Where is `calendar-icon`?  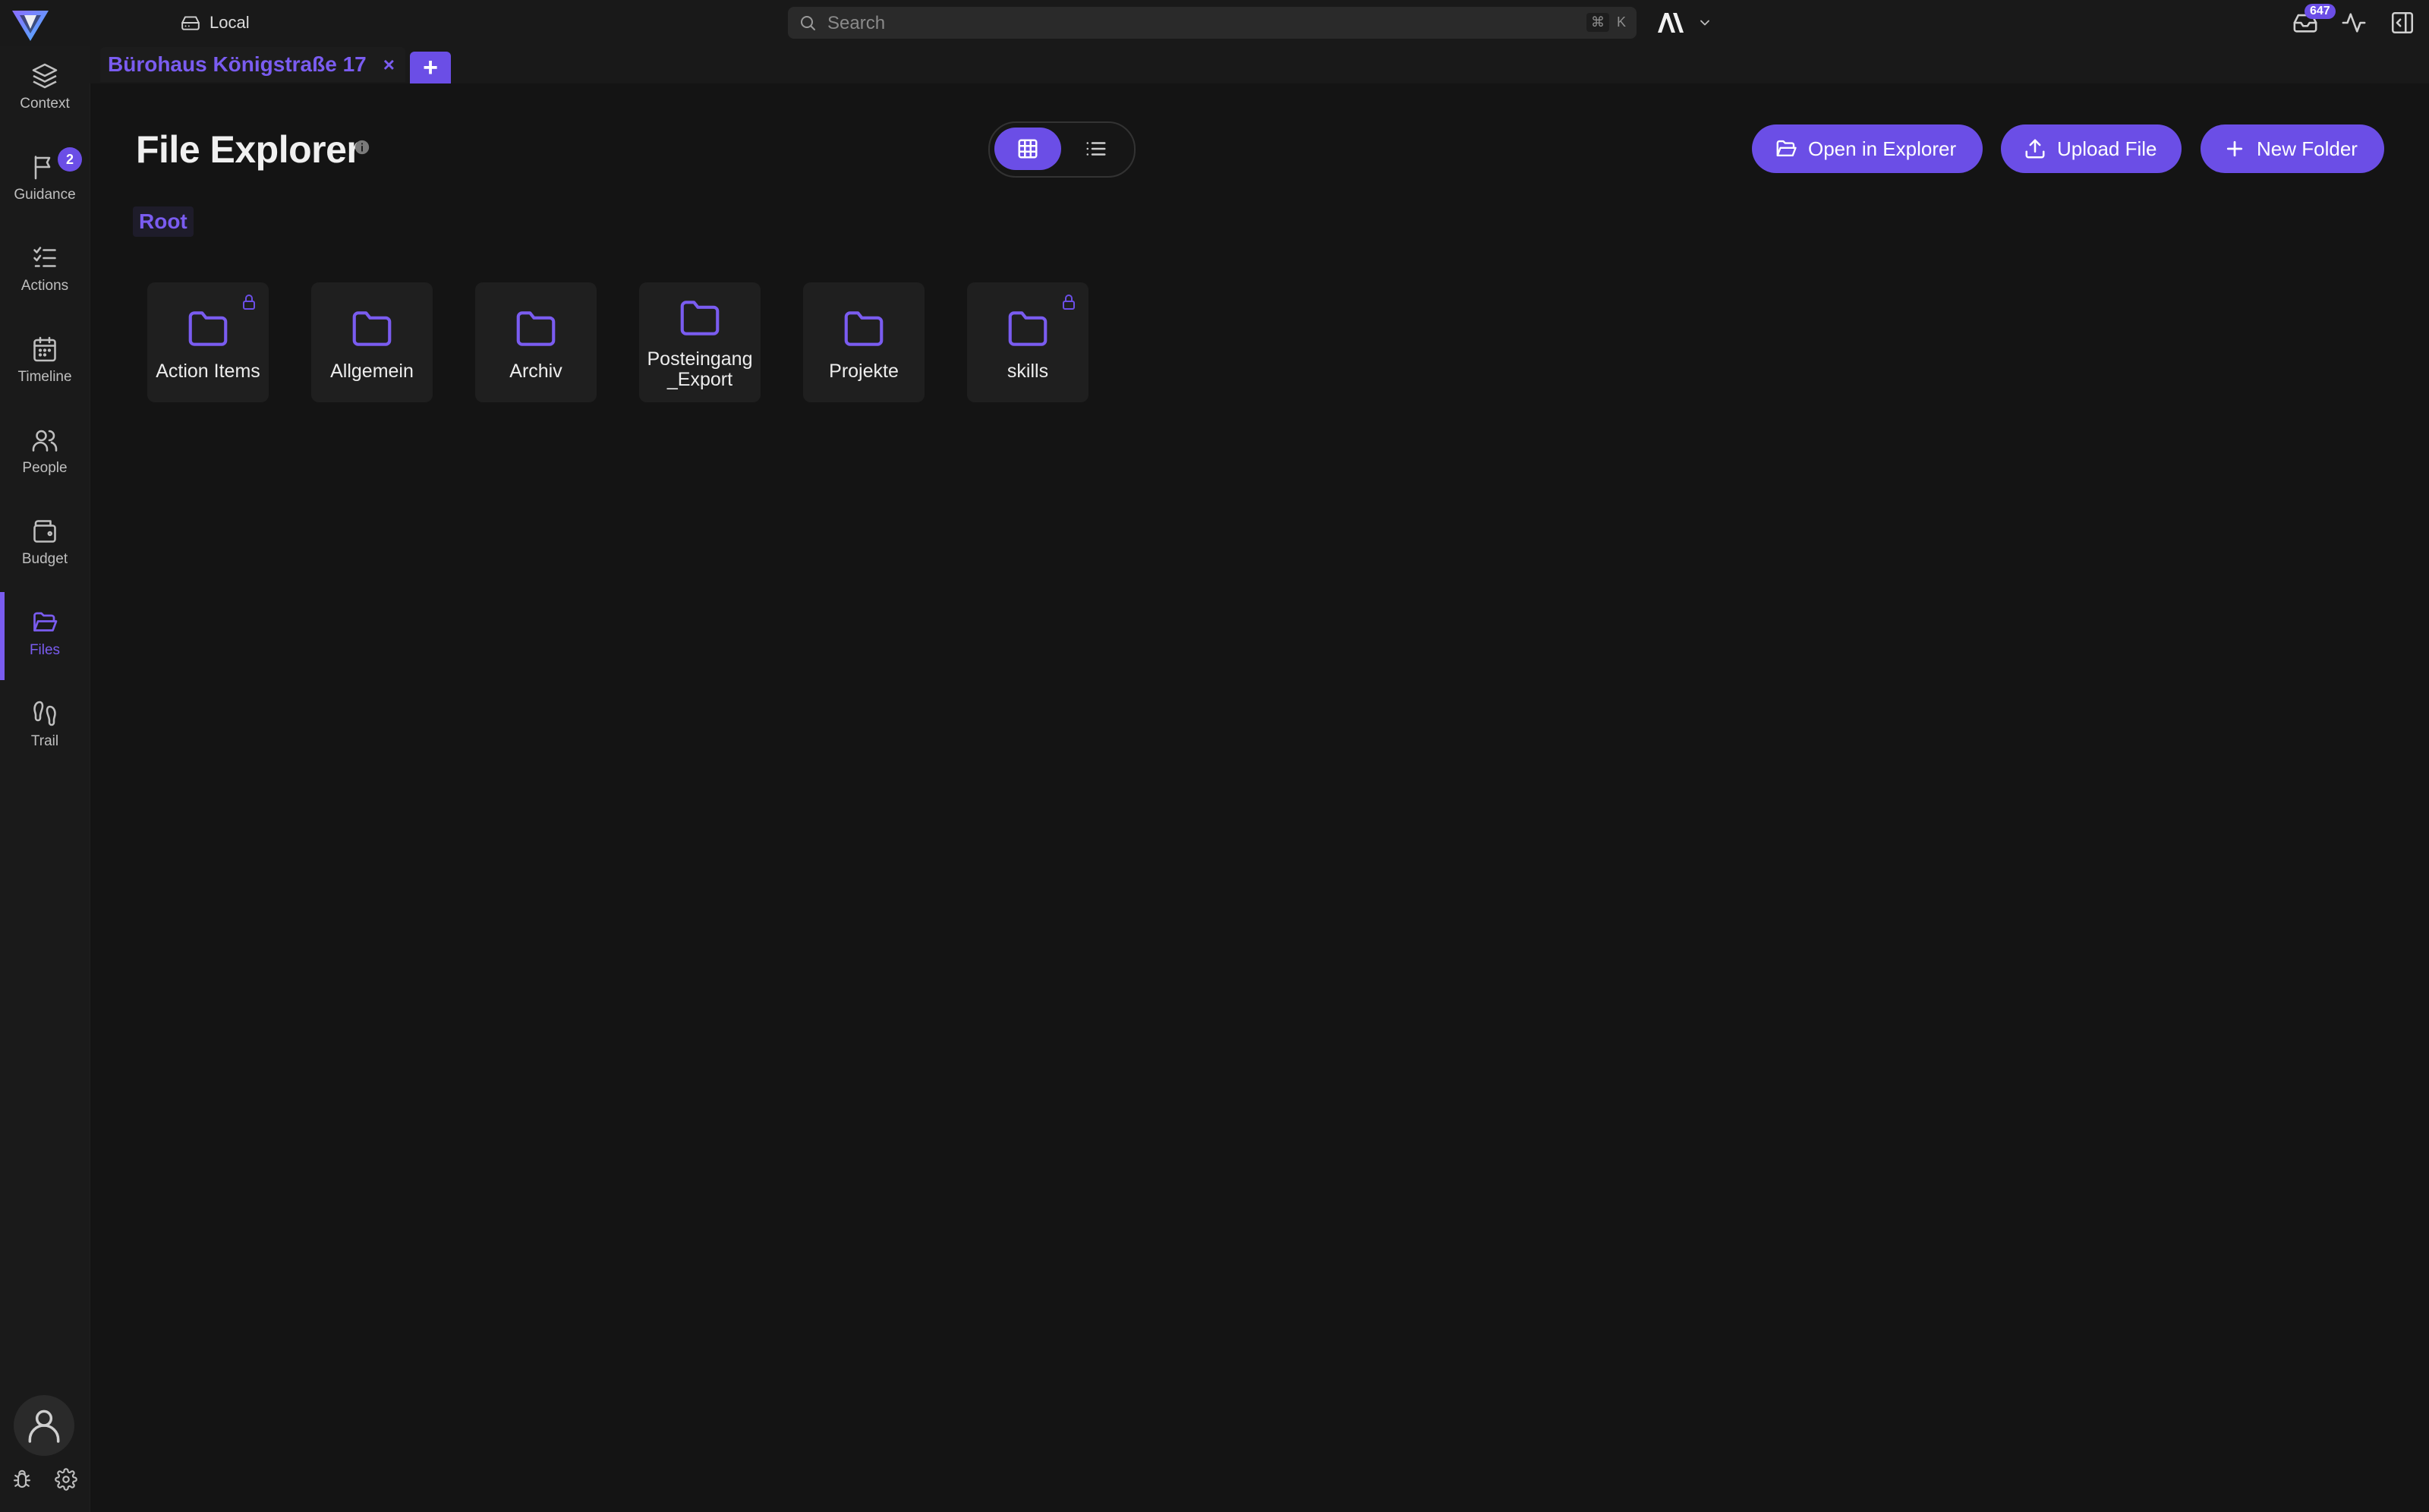 calendar-icon is located at coordinates (44, 349).